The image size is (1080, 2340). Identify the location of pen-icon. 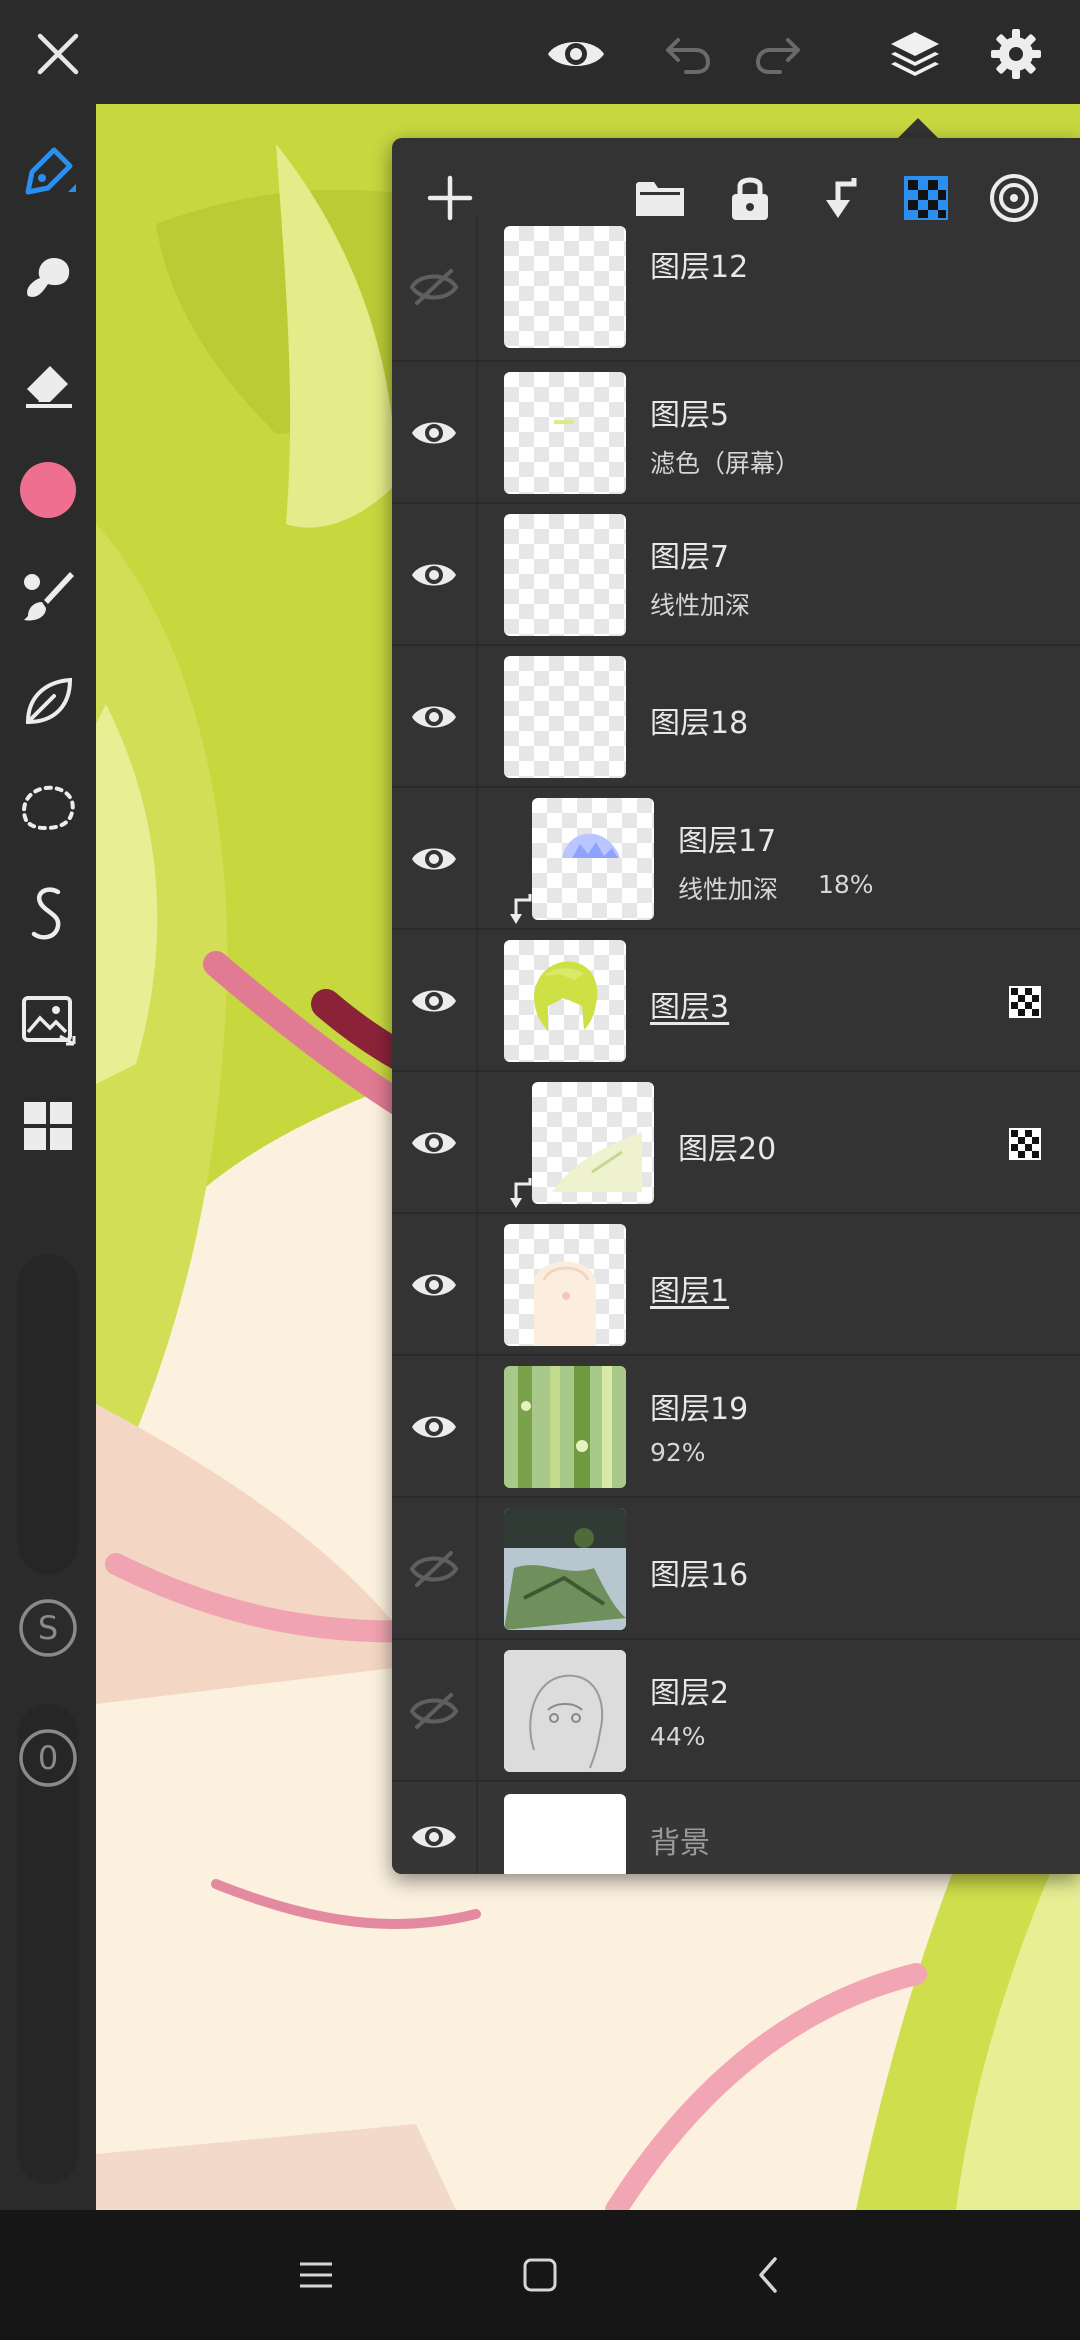
(50, 171).